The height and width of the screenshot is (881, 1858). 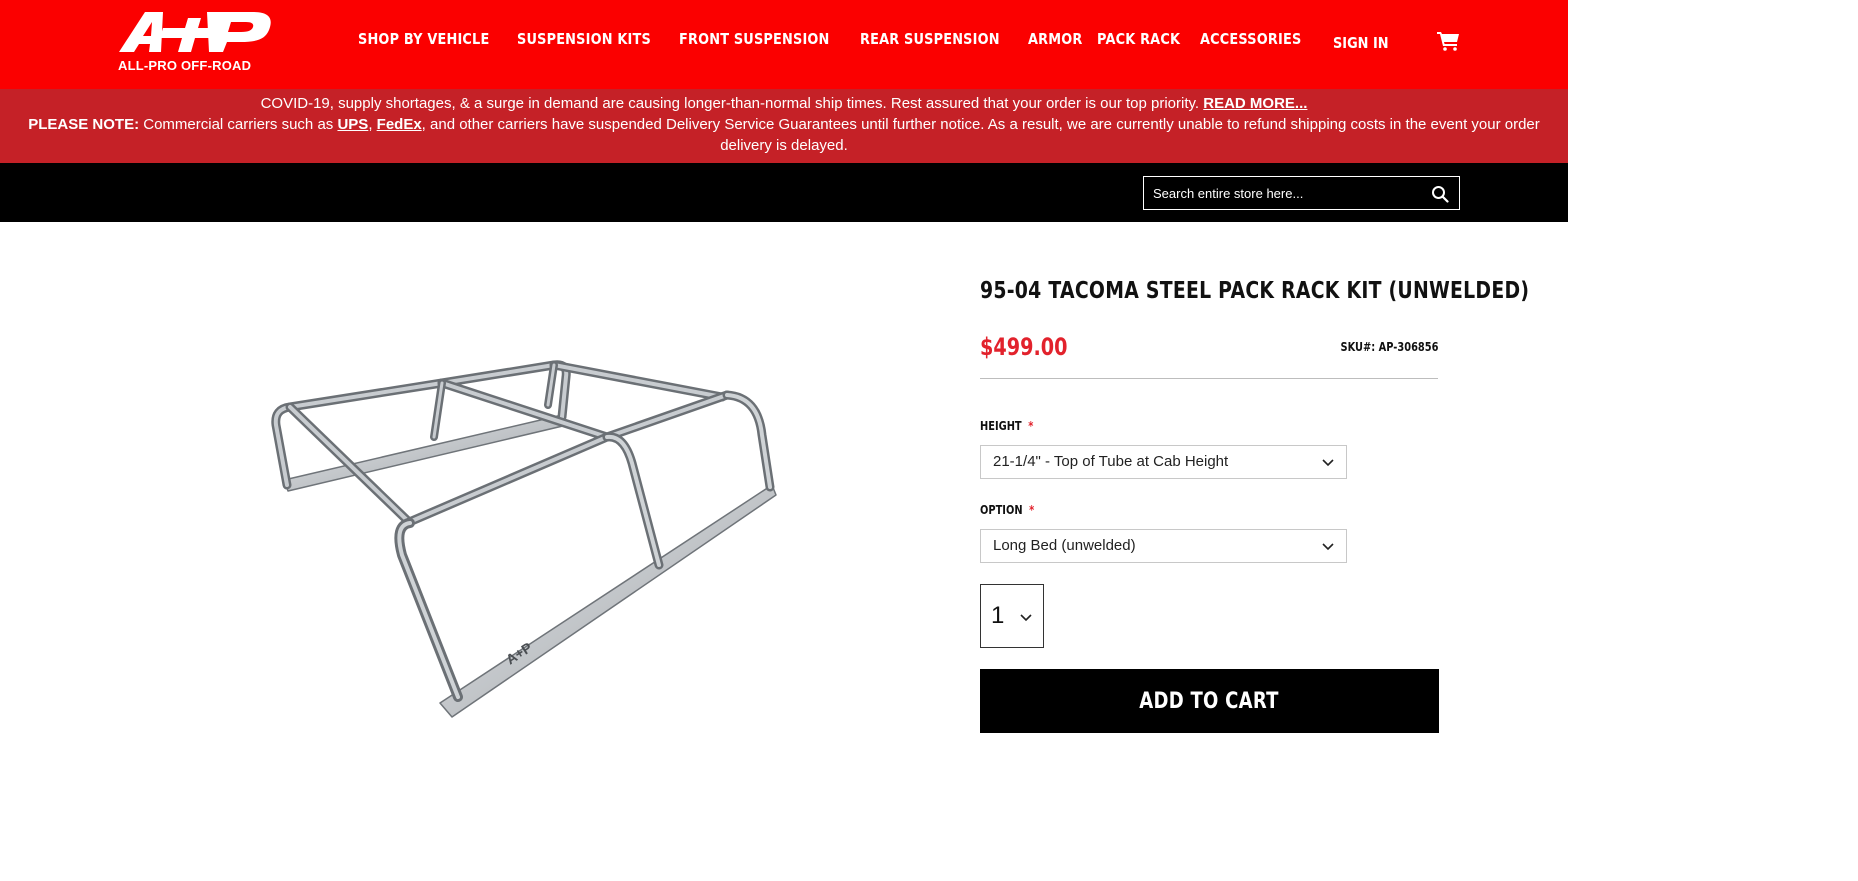 I want to click on product-sku: SKU#: AP-306856, so click(x=1389, y=347).